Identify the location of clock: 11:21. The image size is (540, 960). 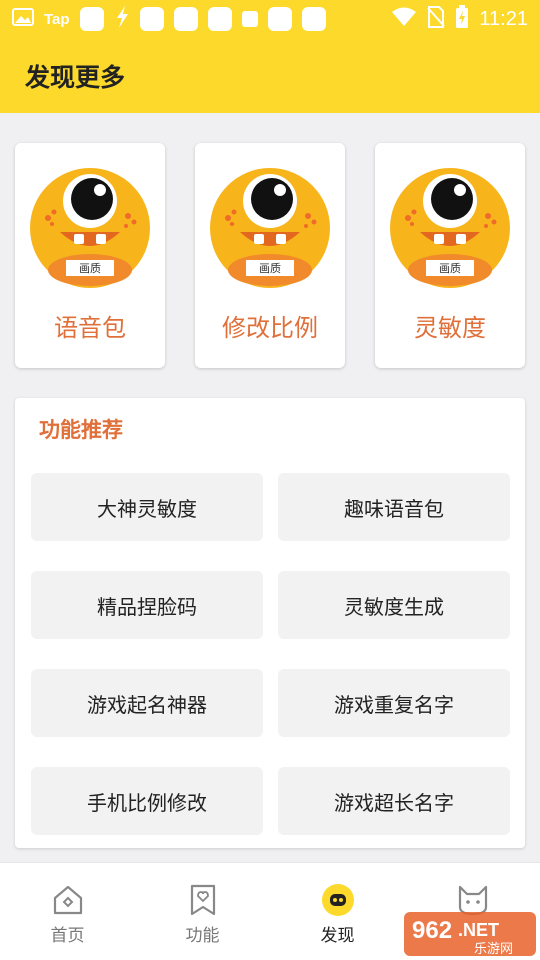
(503, 18).